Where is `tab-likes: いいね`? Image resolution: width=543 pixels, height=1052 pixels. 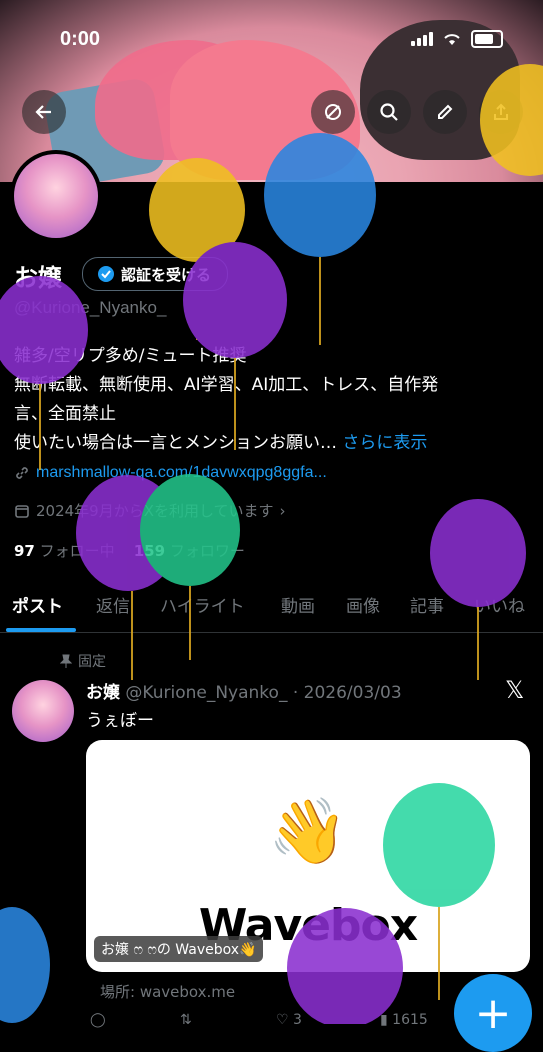 tab-likes: いいね is located at coordinates (499, 604).